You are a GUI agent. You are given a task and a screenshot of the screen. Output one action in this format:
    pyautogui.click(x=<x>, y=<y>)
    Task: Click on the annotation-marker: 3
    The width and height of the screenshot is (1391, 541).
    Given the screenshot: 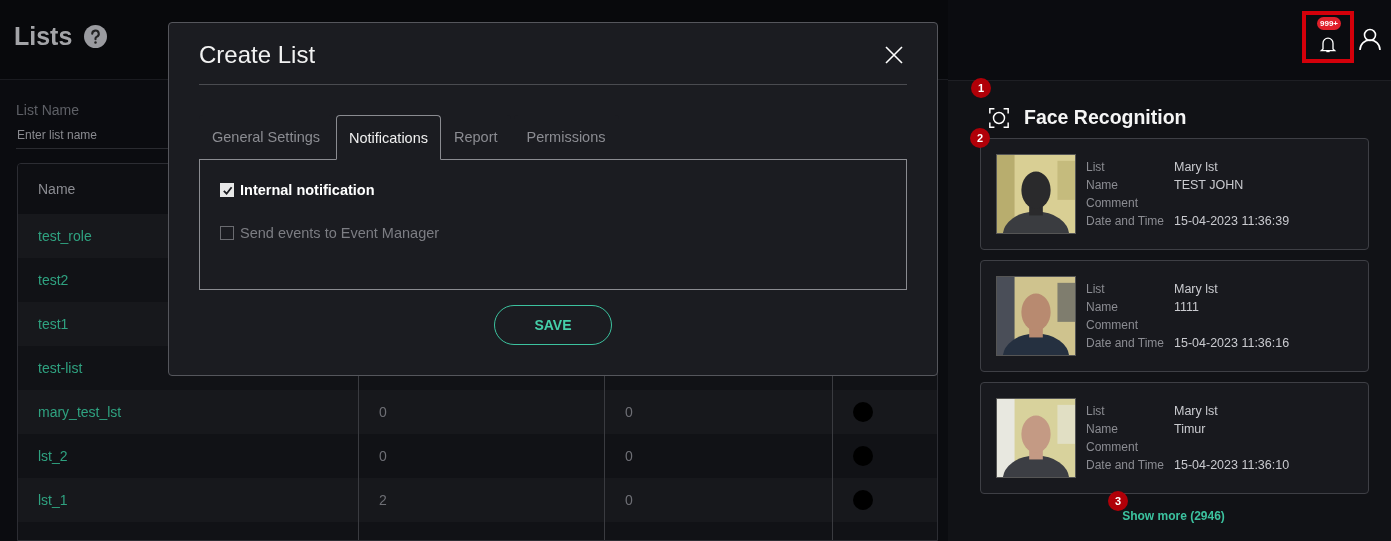 What is the action you would take?
    pyautogui.click(x=1118, y=501)
    